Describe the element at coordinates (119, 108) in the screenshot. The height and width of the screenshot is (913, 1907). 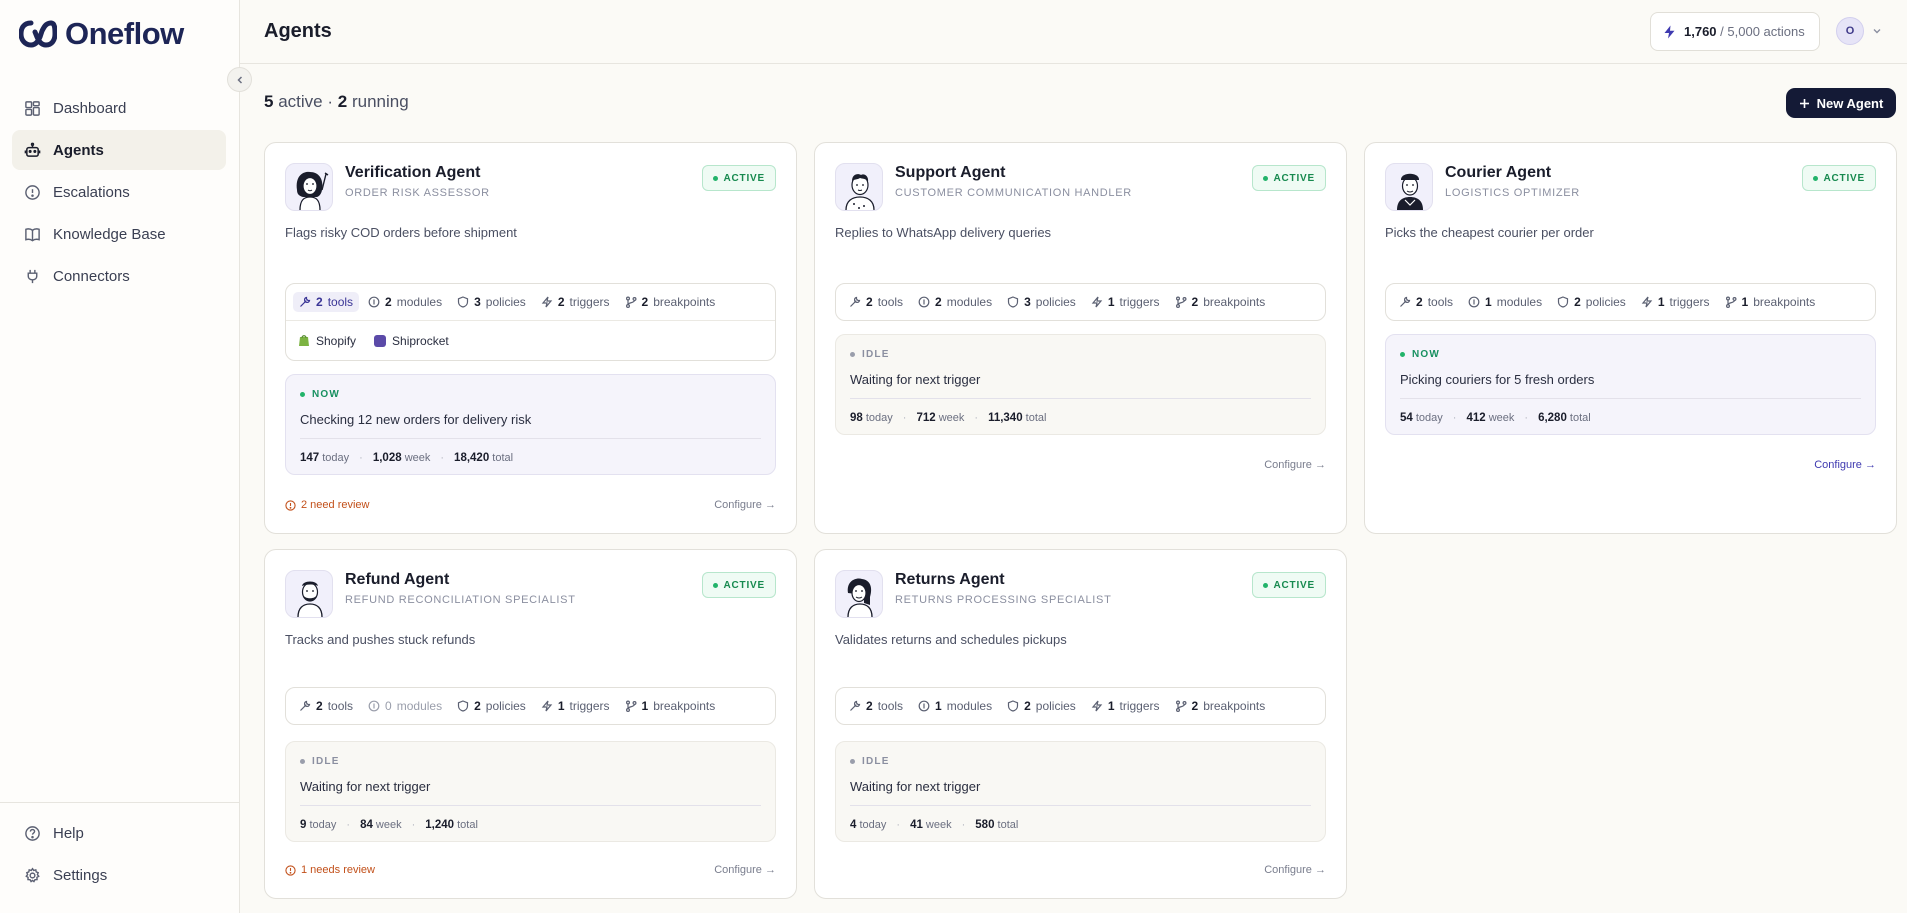
I see `sidebar-item-dashboard: Dashboard` at that location.